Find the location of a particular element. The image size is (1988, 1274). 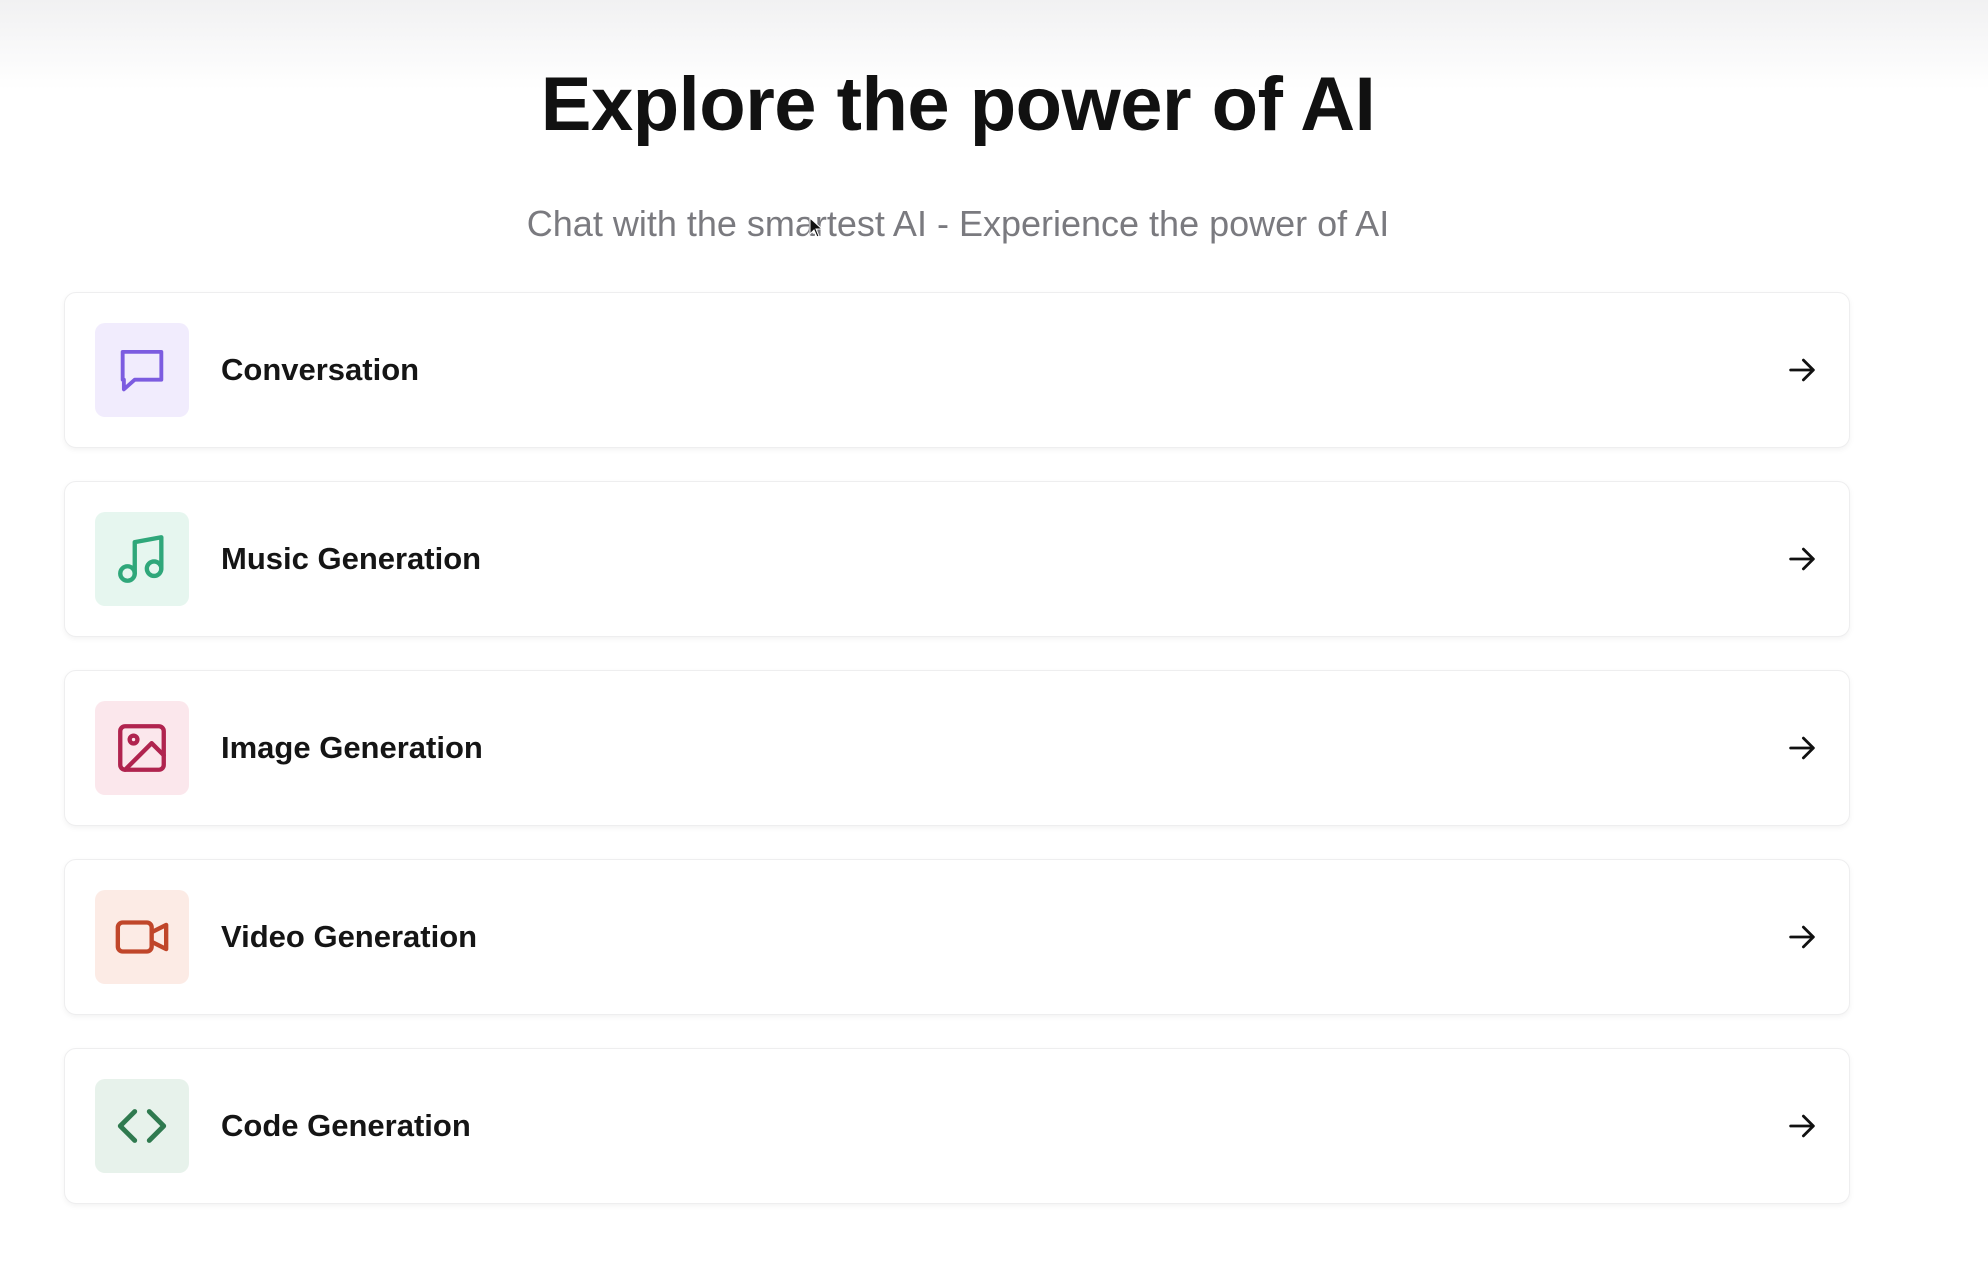

video-icon-tile is located at coordinates (142, 937).